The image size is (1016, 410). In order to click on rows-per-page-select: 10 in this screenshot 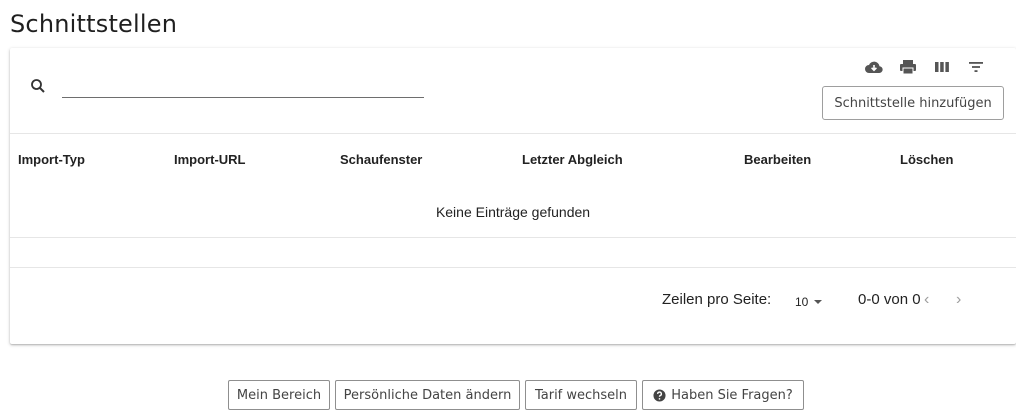, I will do `click(809, 302)`.